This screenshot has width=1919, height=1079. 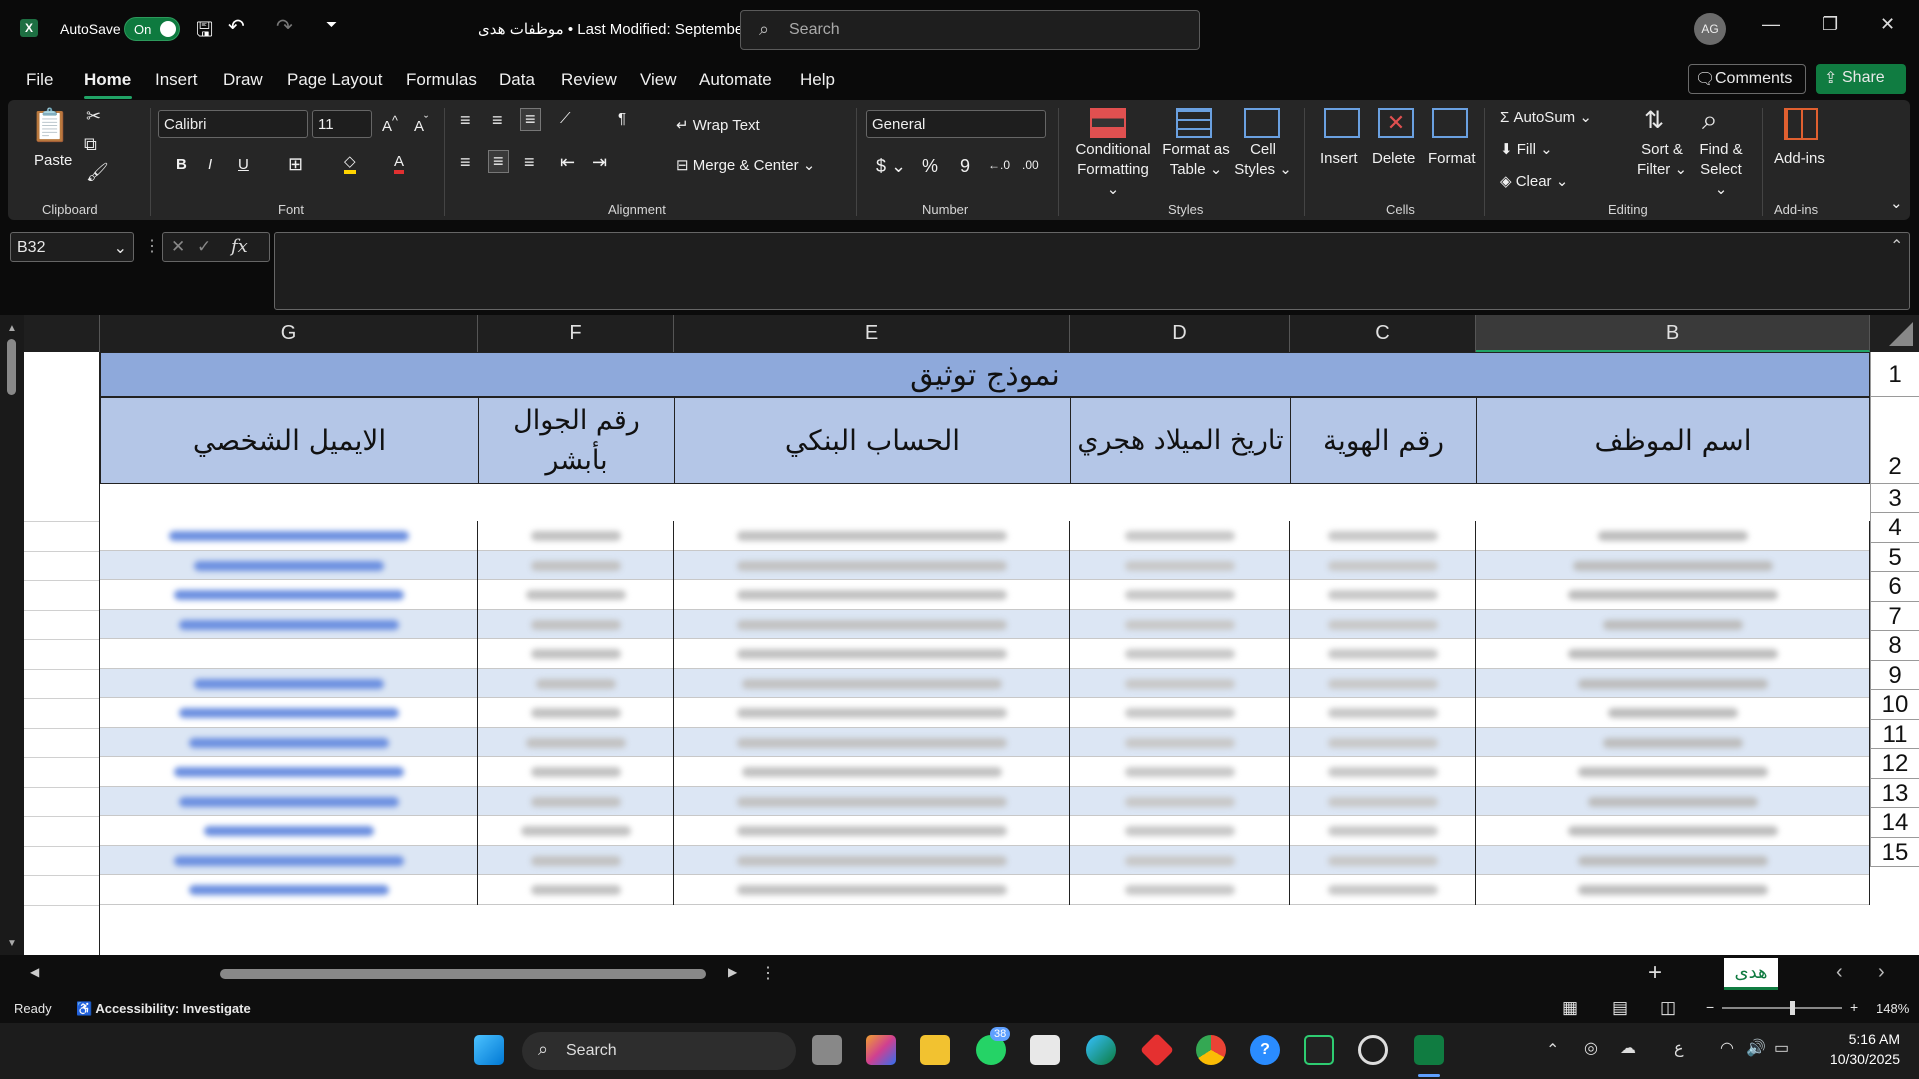 What do you see at coordinates (1450, 123) in the screenshot?
I see `format-cells-icon` at bounding box center [1450, 123].